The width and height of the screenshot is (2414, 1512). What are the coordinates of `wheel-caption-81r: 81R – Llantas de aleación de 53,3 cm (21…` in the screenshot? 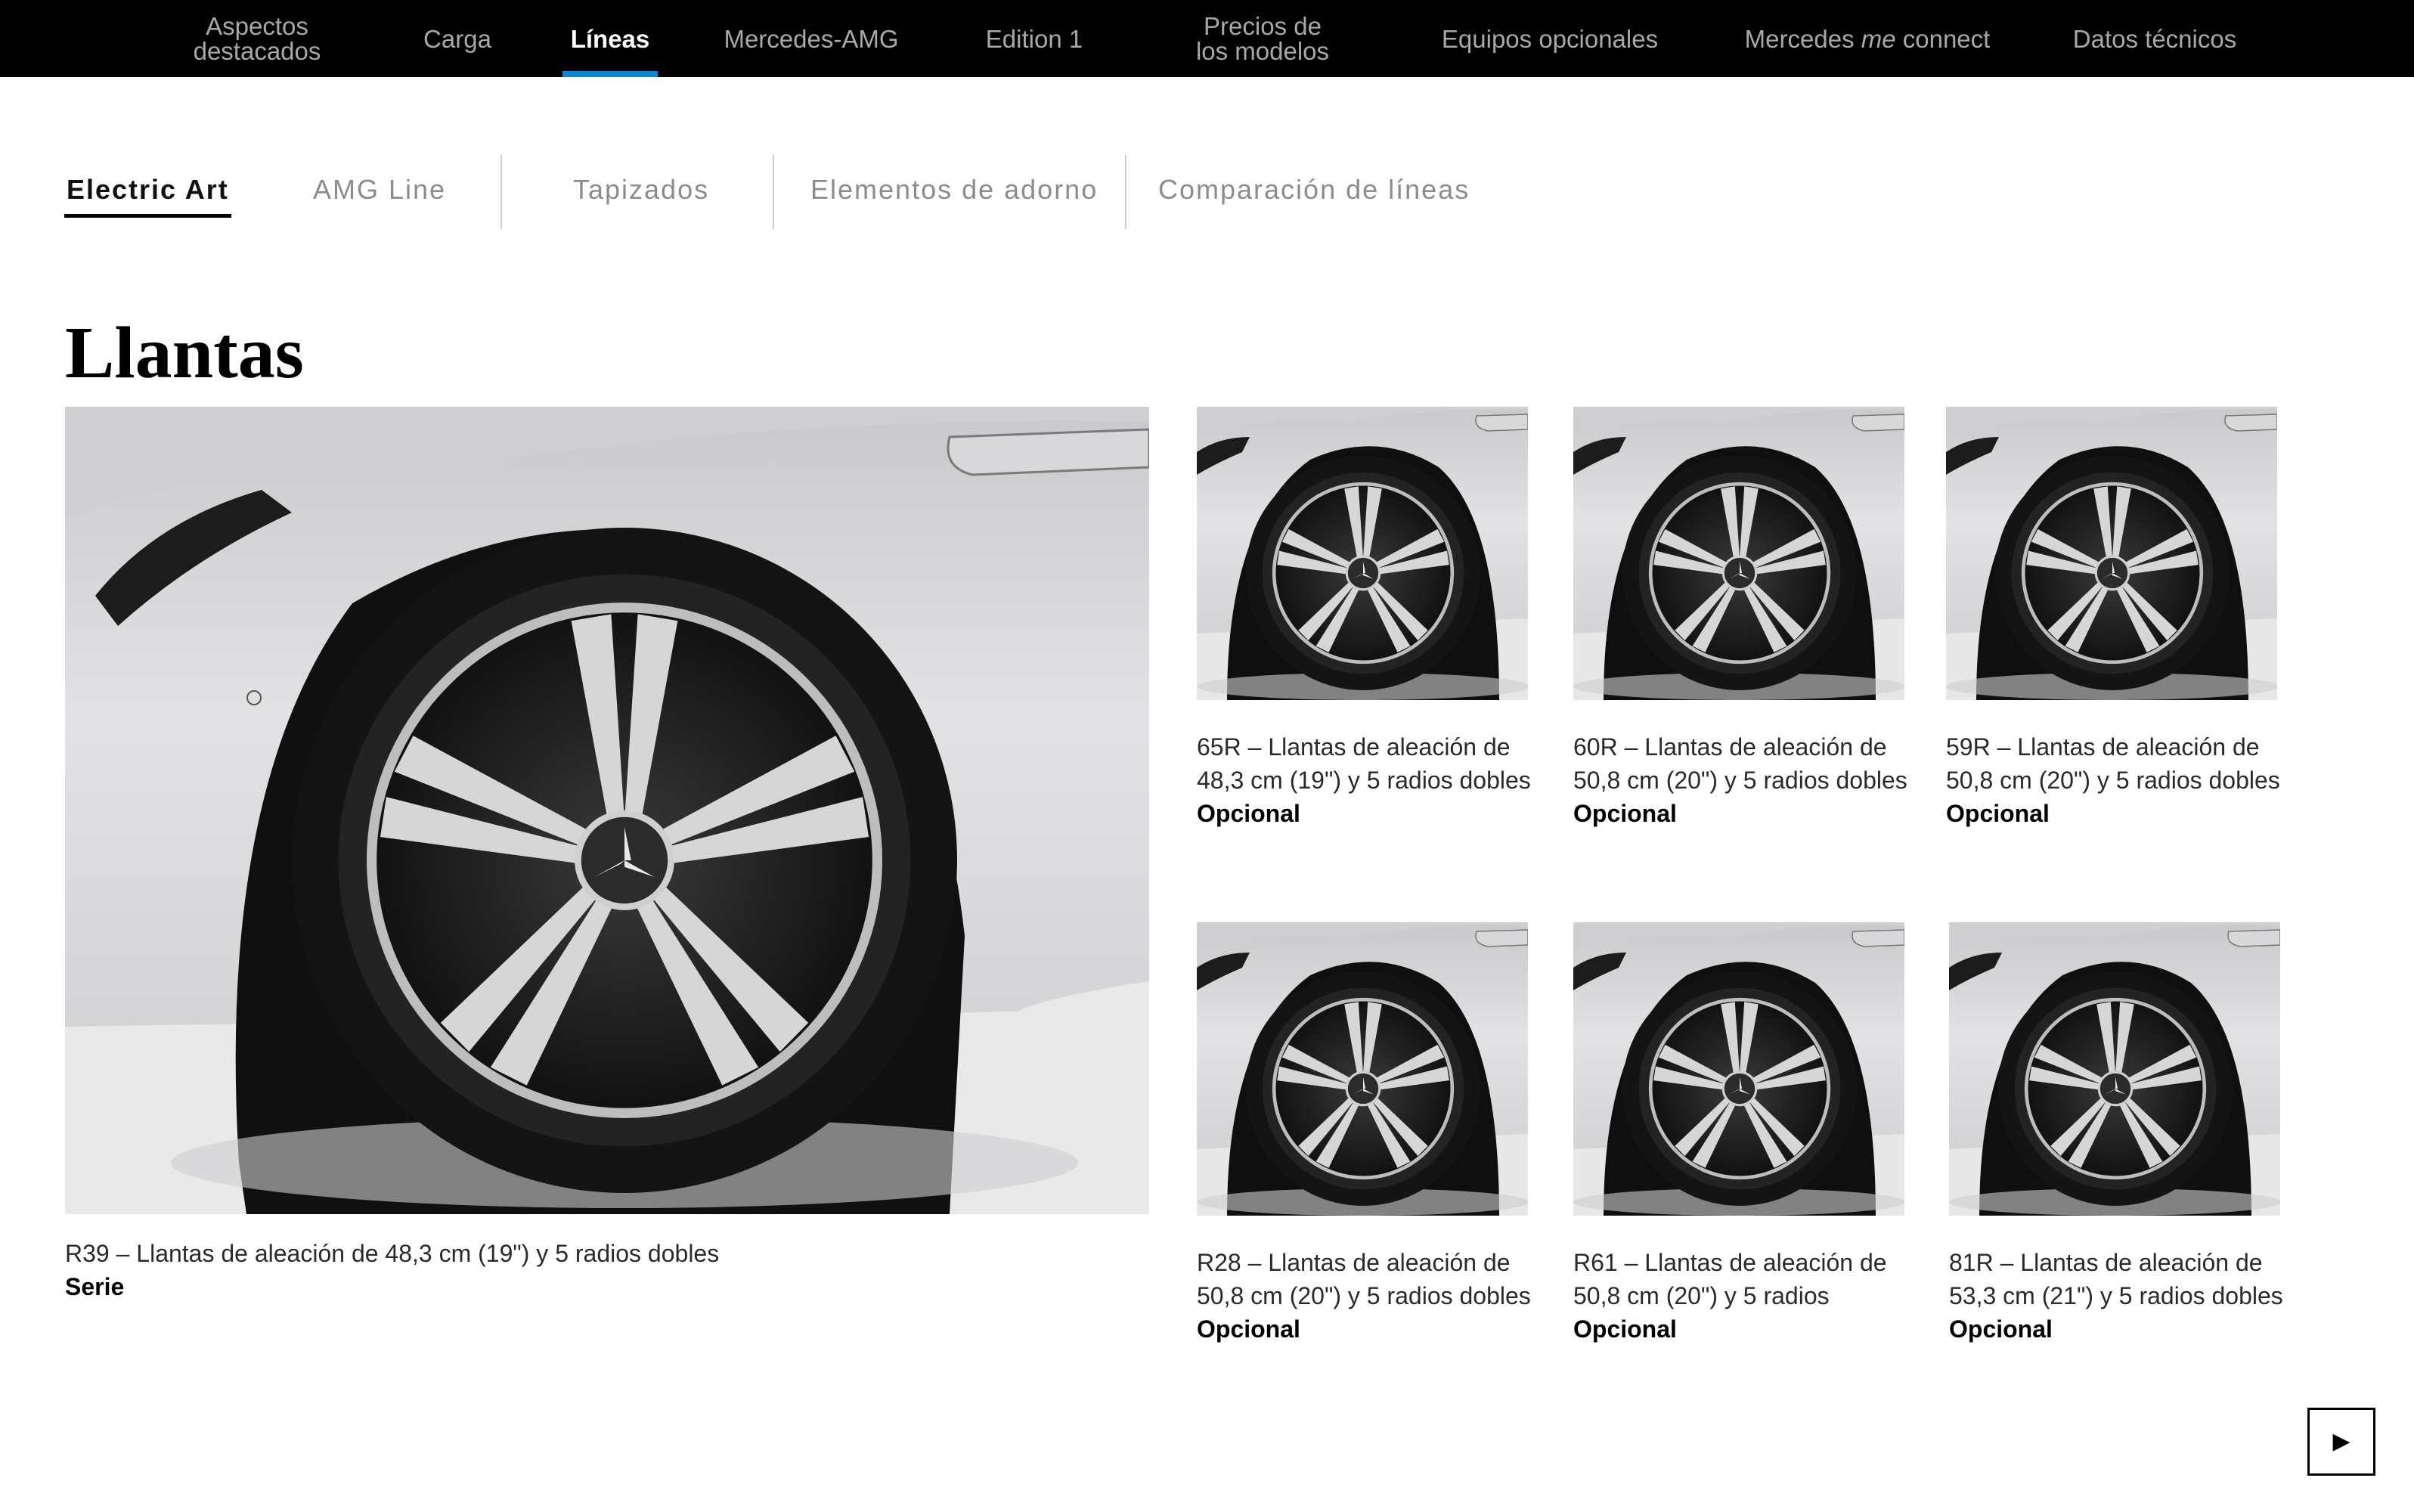 It's located at (2127, 1296).